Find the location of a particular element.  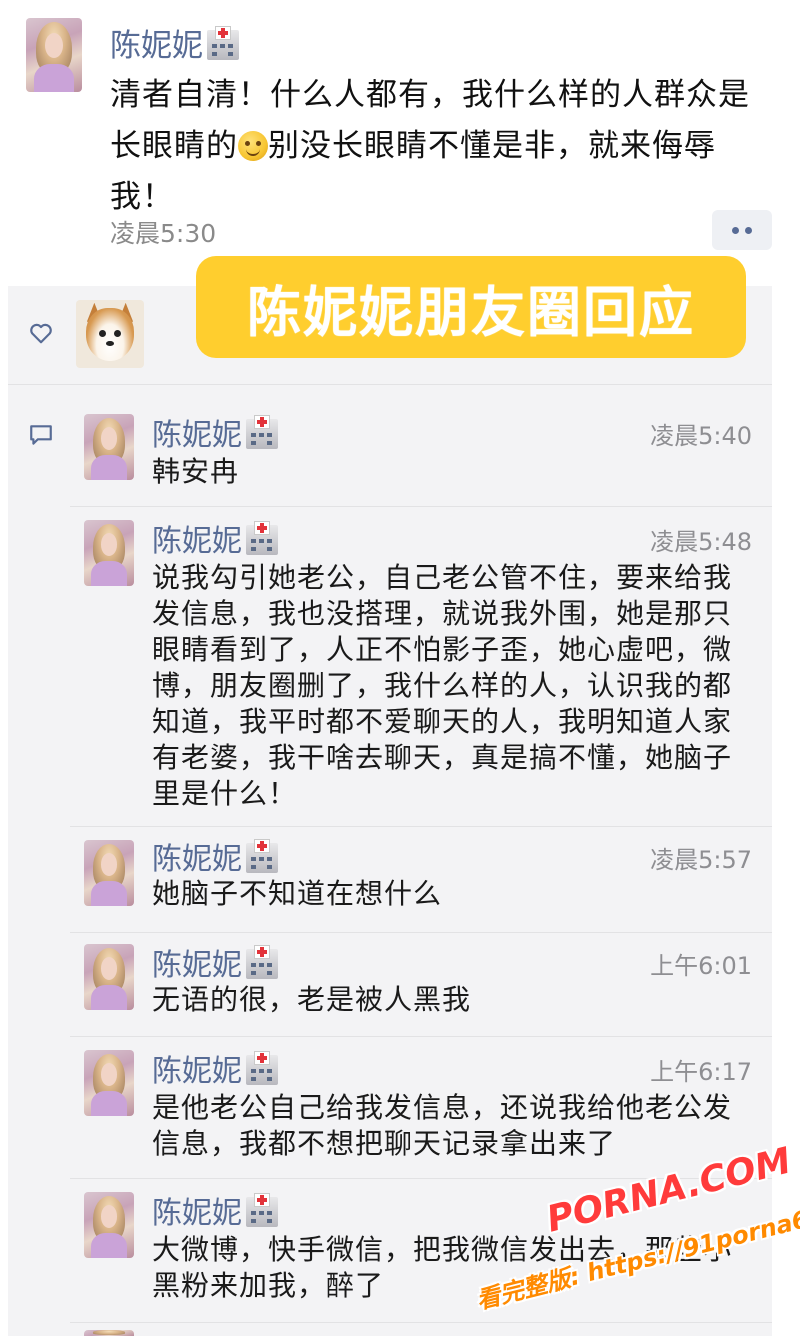

comment-time: 上午6:17 is located at coordinates (701, 1072).